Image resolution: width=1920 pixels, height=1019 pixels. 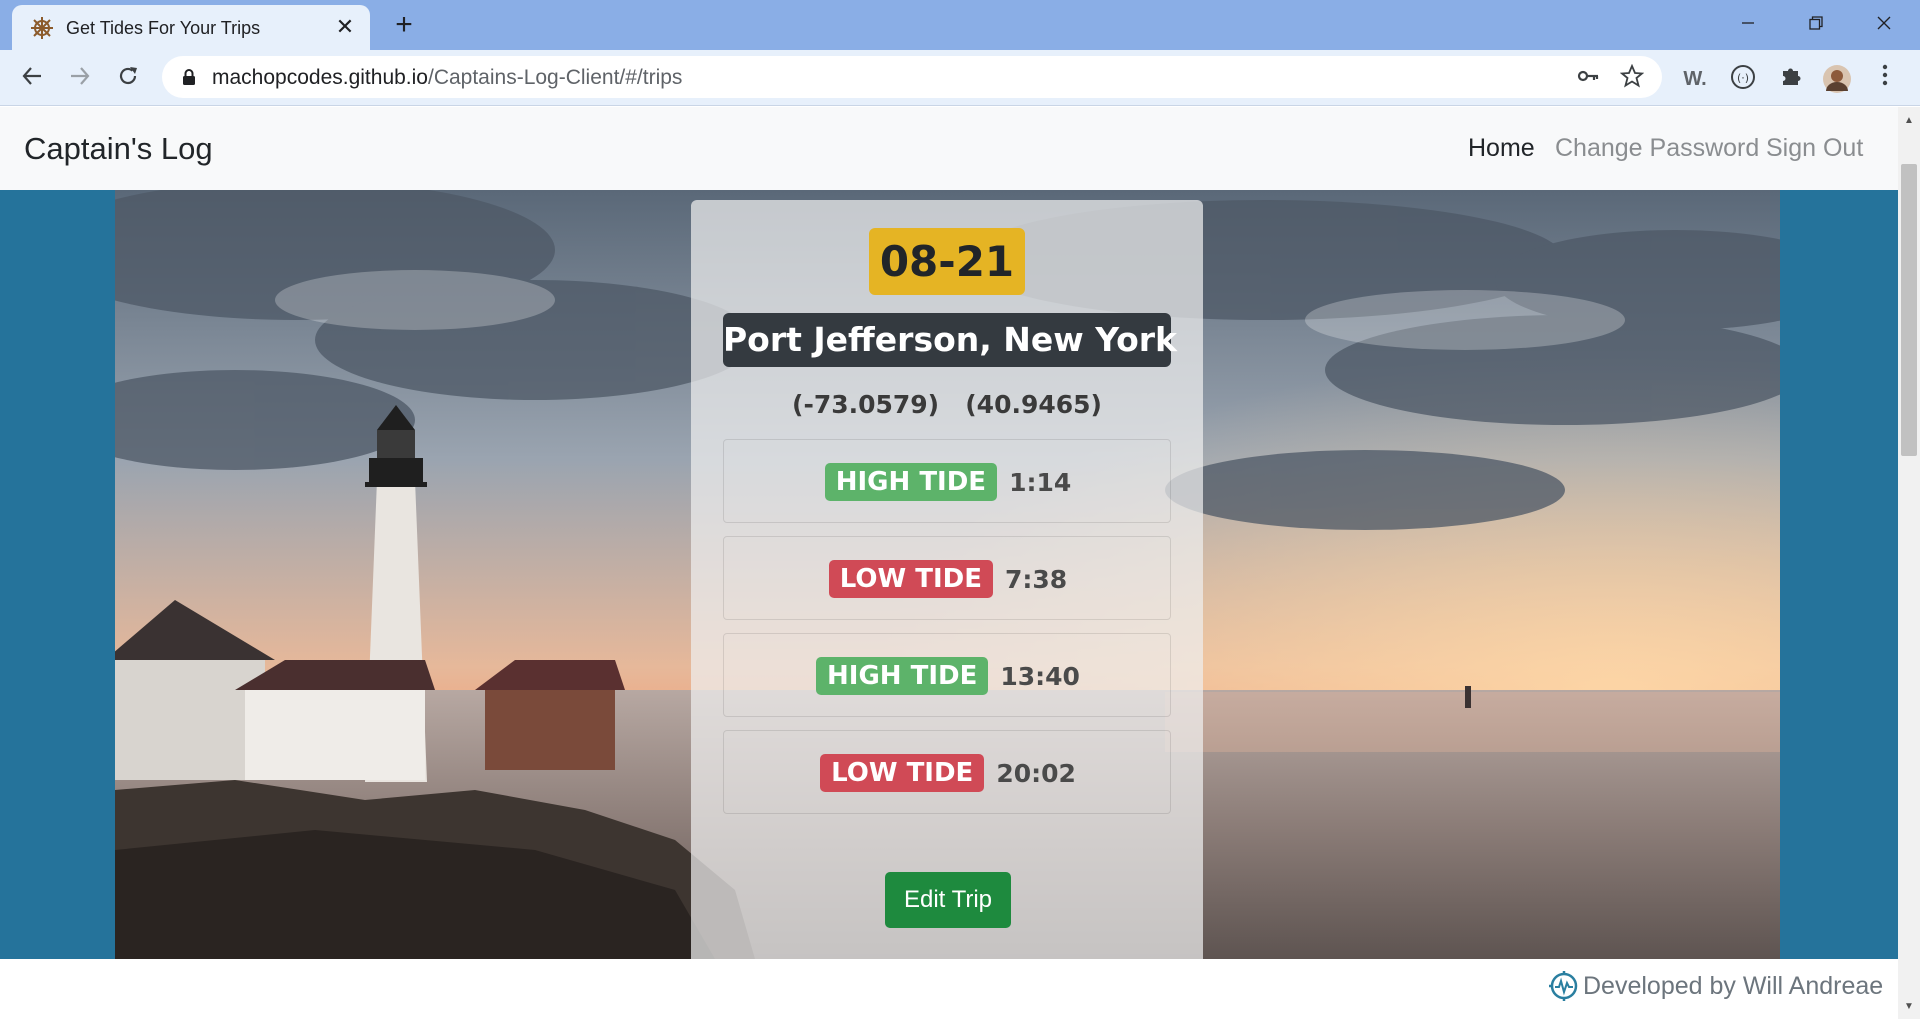 What do you see at coordinates (1733, 986) in the screenshot?
I see `footer-credit: Developed by Will Andreae` at bounding box center [1733, 986].